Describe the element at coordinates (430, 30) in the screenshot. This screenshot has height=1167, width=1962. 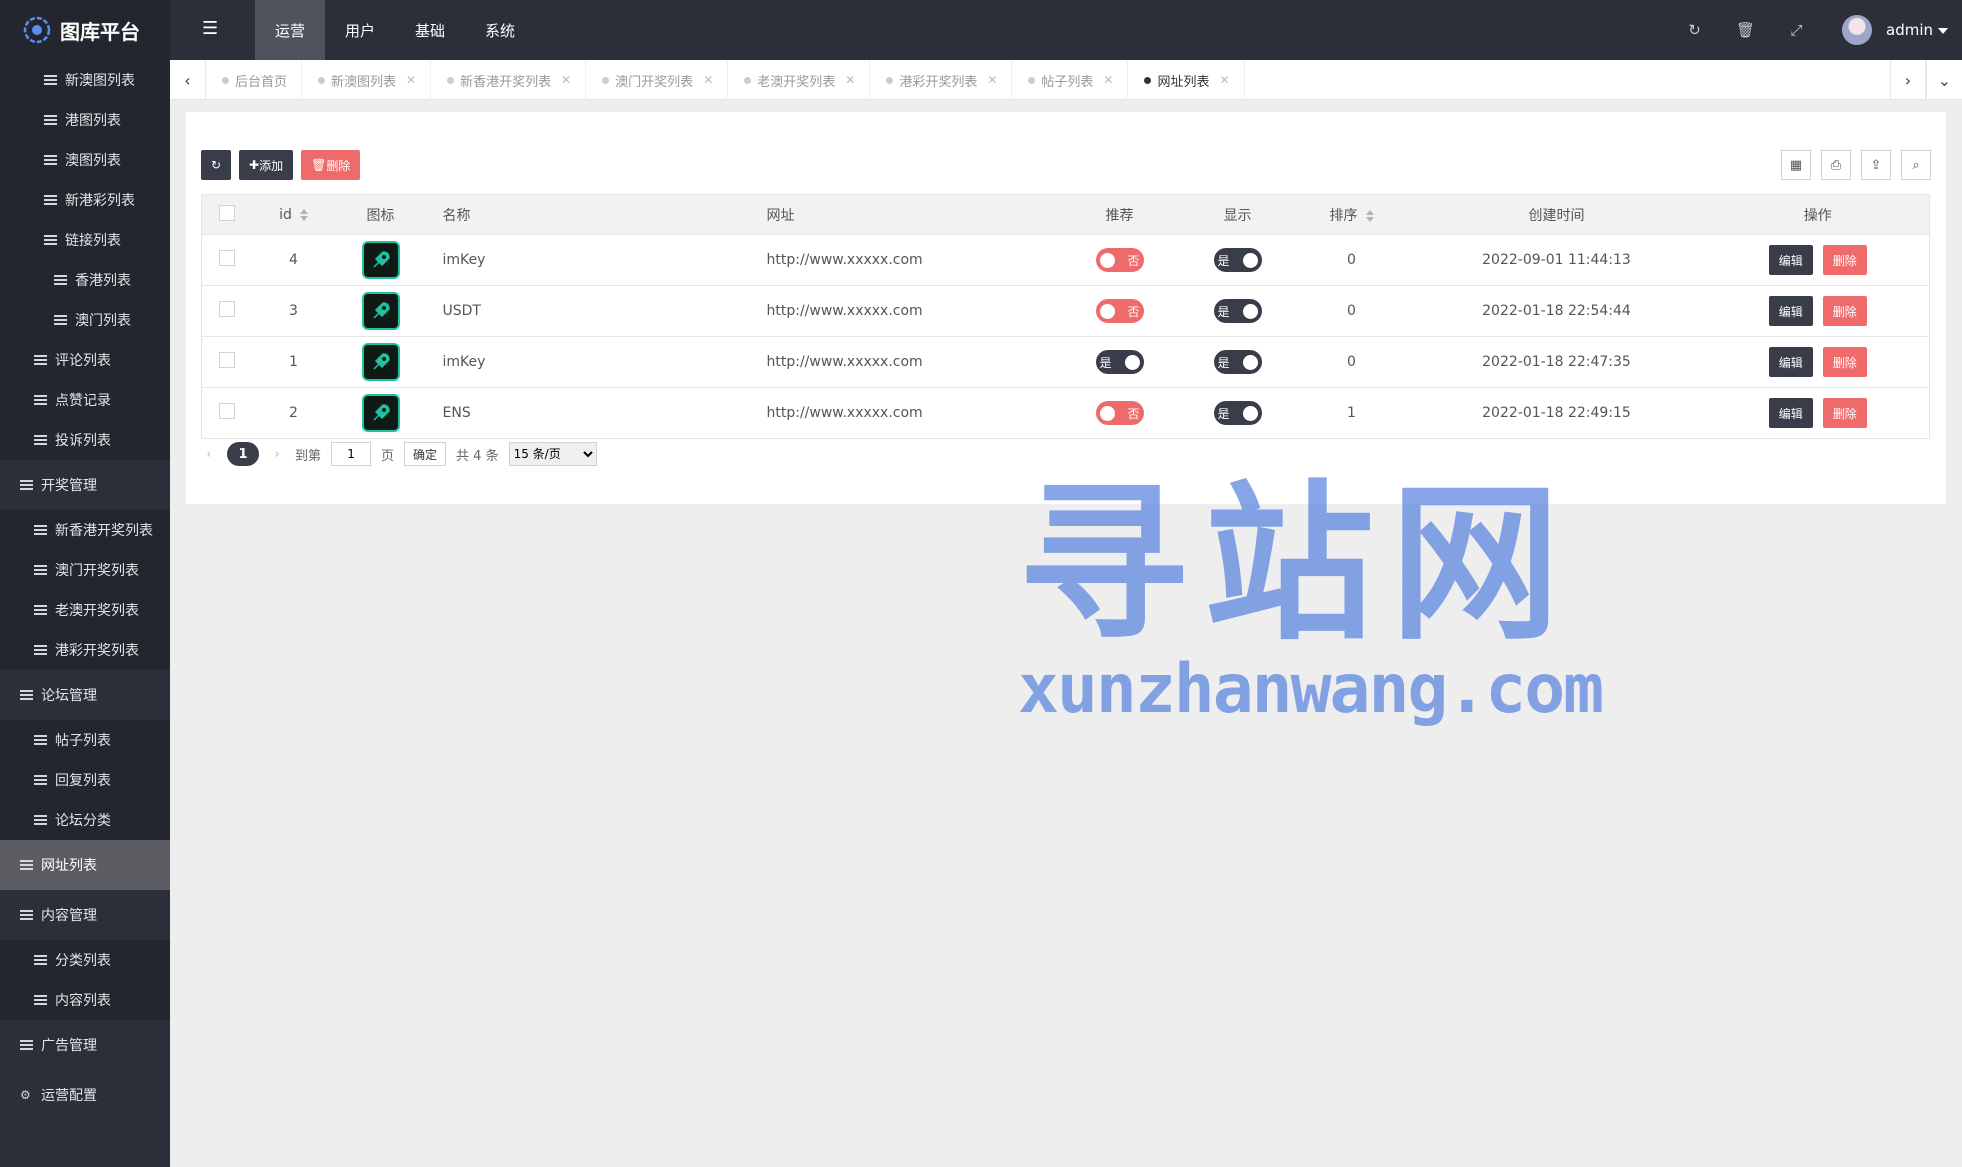
I see `topnav-item-2: 基础` at that location.